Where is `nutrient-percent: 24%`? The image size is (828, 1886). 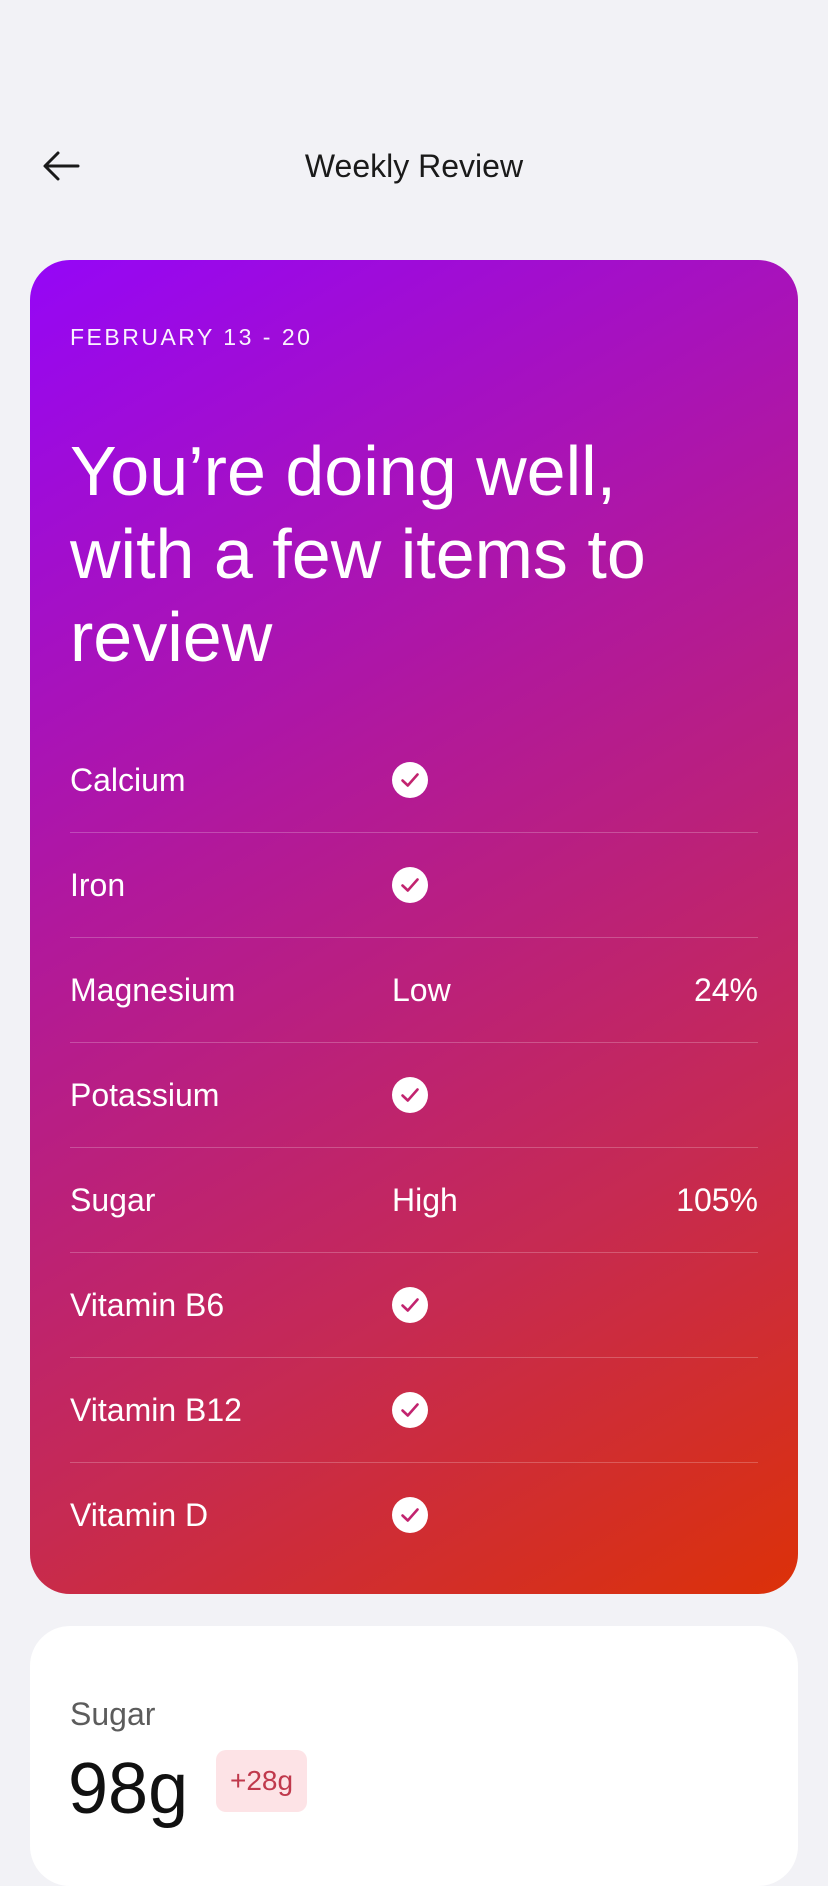 nutrient-percent: 24% is located at coordinates (725, 990).